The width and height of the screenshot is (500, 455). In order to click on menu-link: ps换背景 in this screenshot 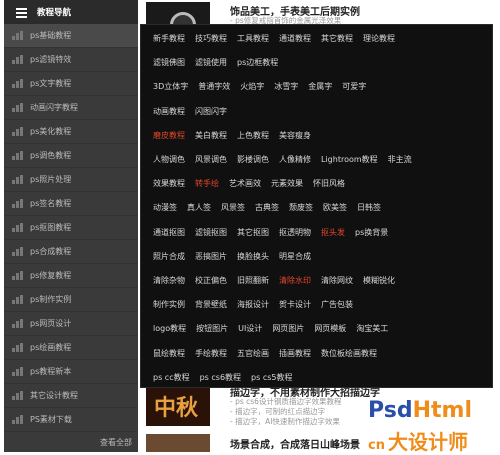, I will do `click(371, 232)`.